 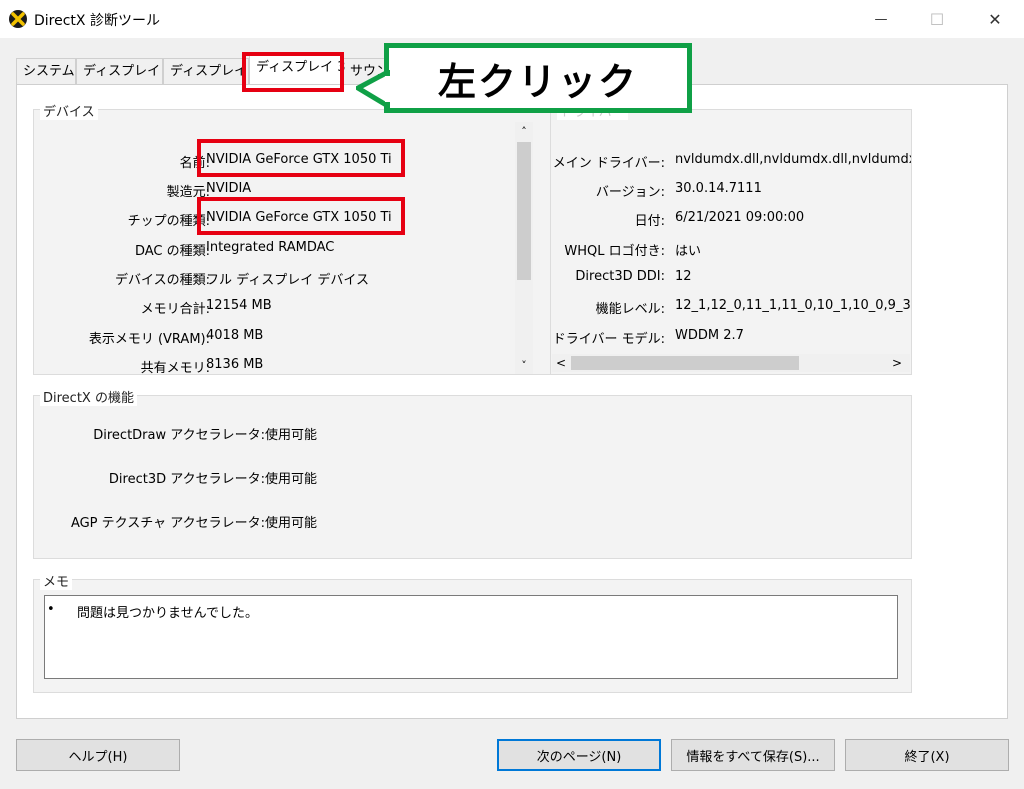 I want to click on agp-label: AGP テクスチャ アクセラレータ:, so click(x=167, y=523).